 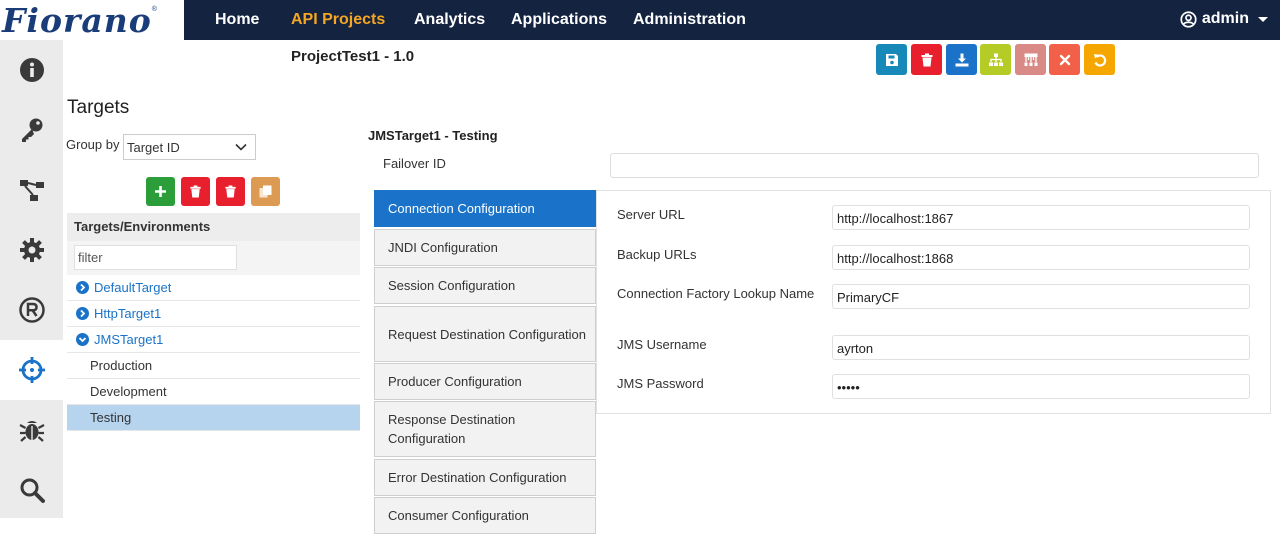 I want to click on delete-environment-button, so click(x=230, y=191).